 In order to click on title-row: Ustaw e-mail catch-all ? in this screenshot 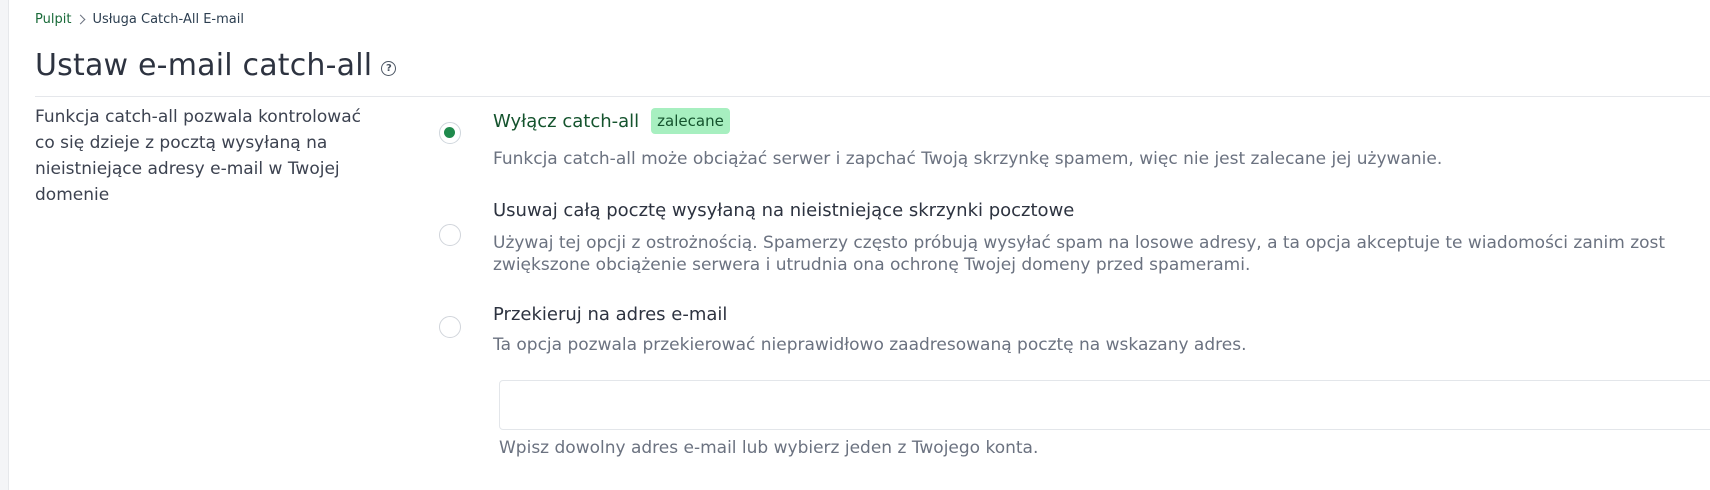, I will do `click(216, 65)`.